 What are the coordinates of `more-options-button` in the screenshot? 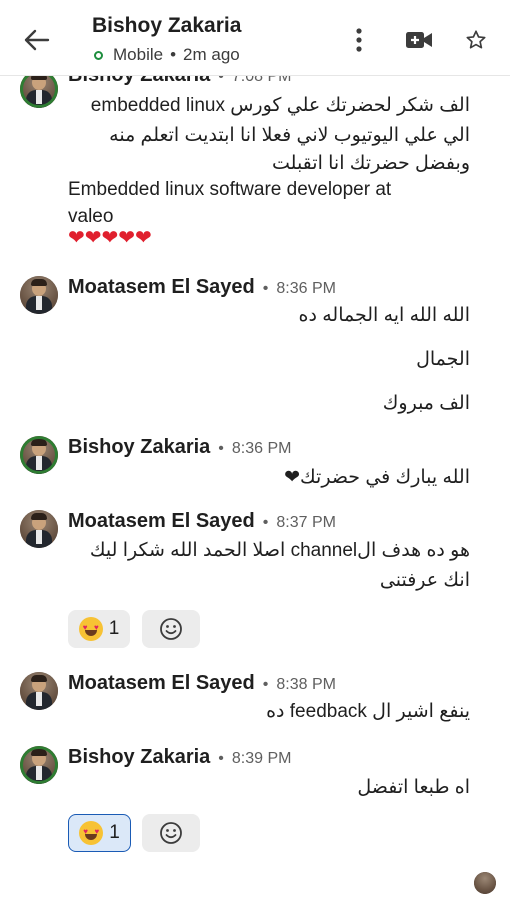 It's located at (359, 40).